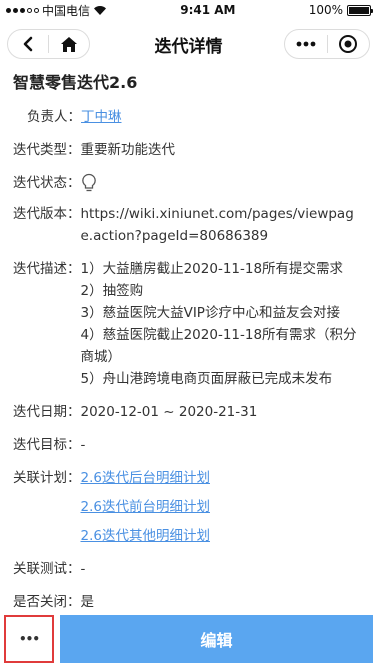  What do you see at coordinates (87, 602) in the screenshot?
I see `closed-value: 是` at bounding box center [87, 602].